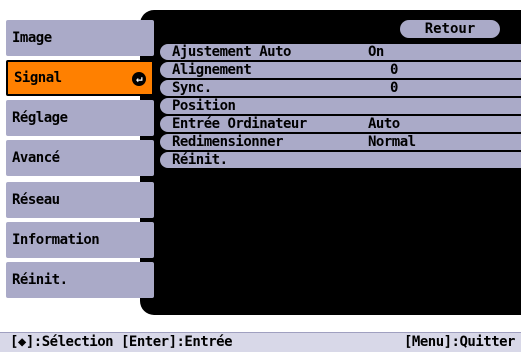 The width and height of the screenshot is (521, 352). Describe the element at coordinates (459, 342) in the screenshot. I see `footer-hint-right: [Menu]:Quitter` at that location.